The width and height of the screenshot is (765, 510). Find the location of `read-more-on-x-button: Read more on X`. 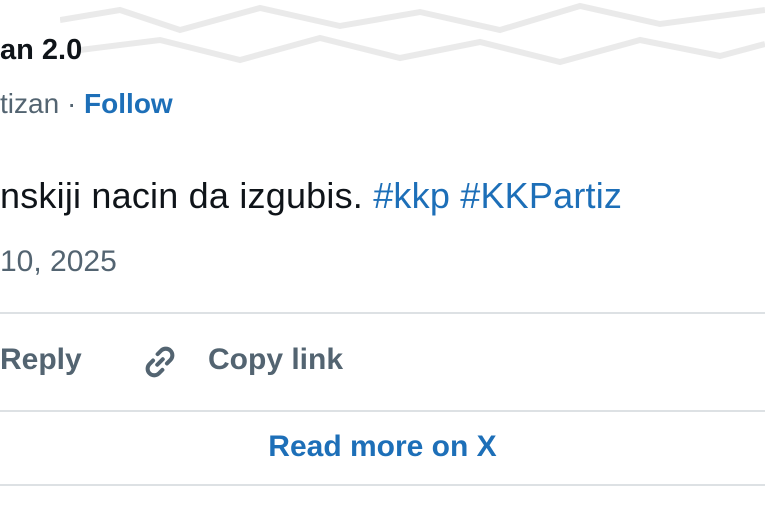

read-more-on-x-button: Read more on X is located at coordinates (382, 447).